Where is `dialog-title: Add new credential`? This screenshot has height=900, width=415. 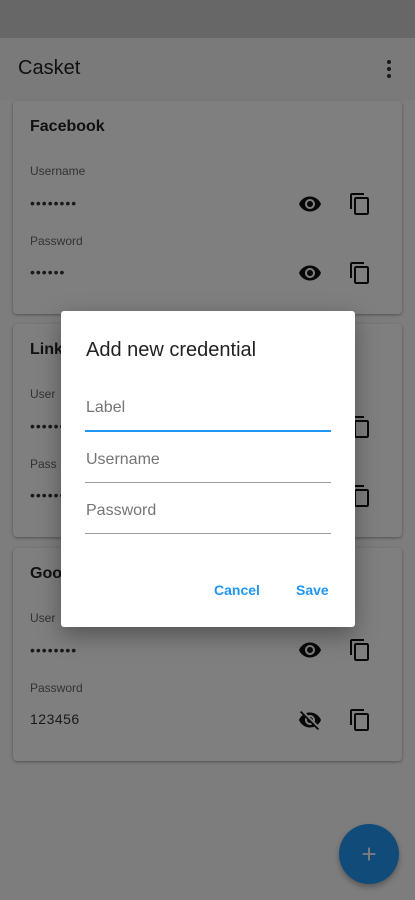 dialog-title: Add new credential is located at coordinates (171, 350).